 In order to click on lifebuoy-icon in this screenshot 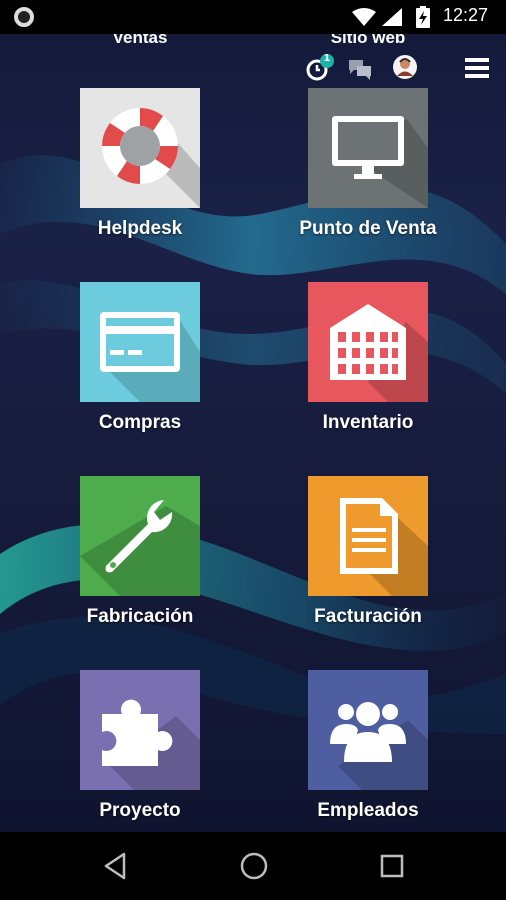, I will do `click(140, 146)`.